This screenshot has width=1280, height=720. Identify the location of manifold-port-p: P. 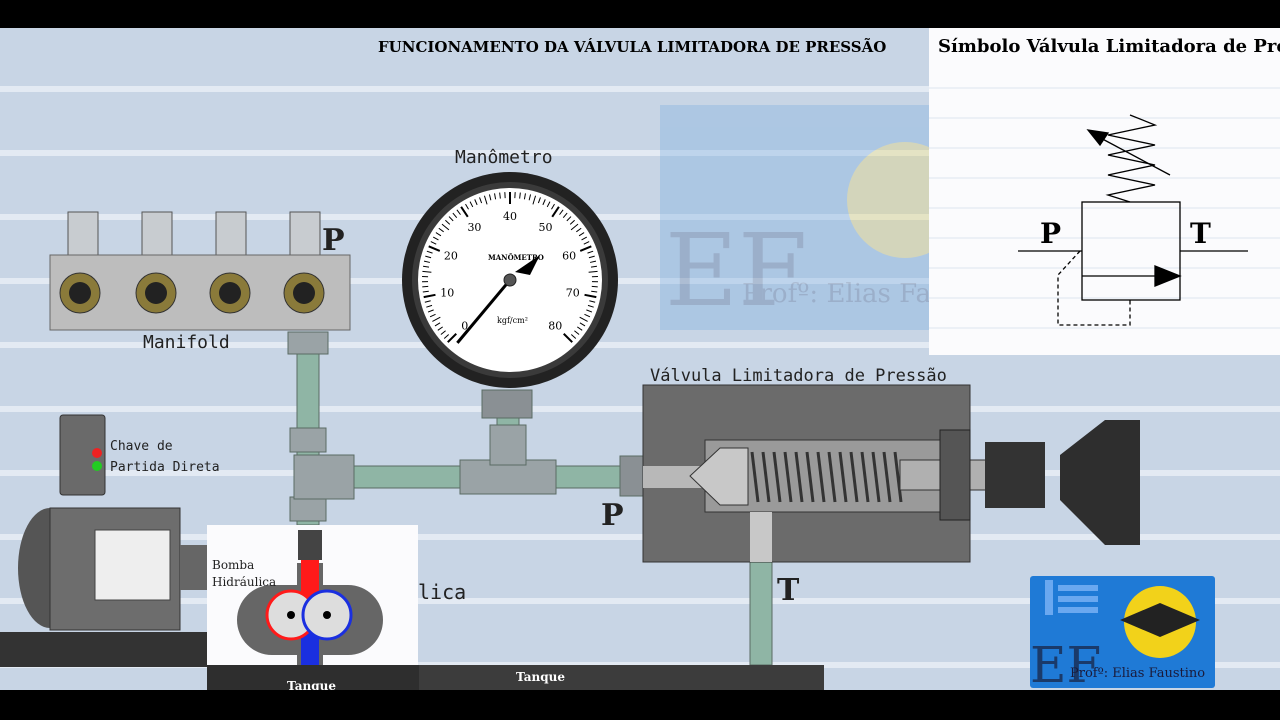
(333, 240).